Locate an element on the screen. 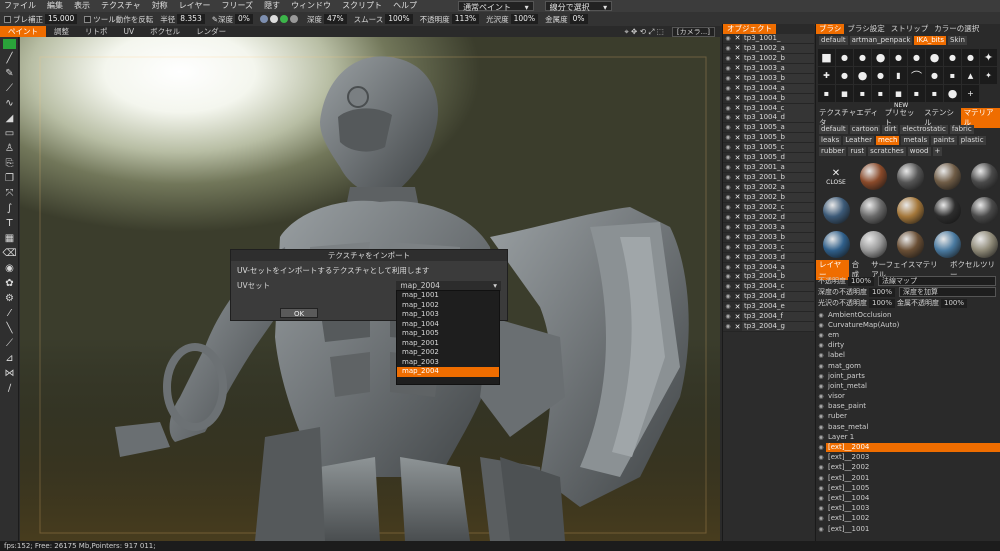  object-row: ◉ ✕ tp3_2002_d is located at coordinates (768, 217).